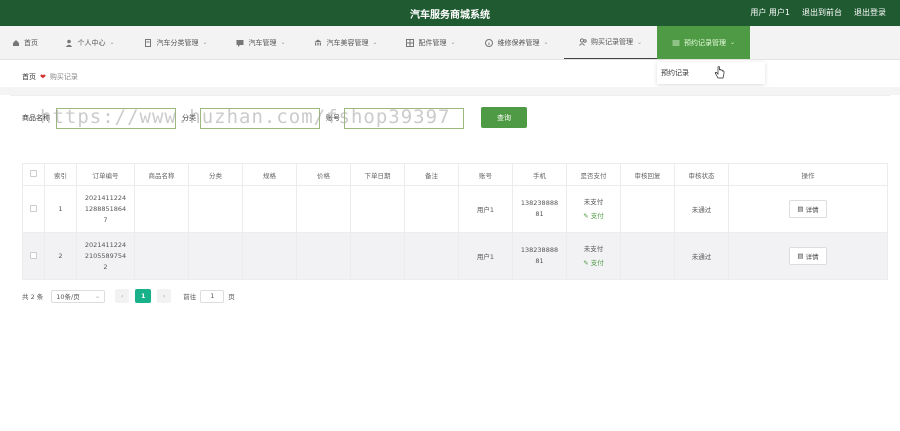  I want to click on edit-icon: ✎, so click(586, 216).